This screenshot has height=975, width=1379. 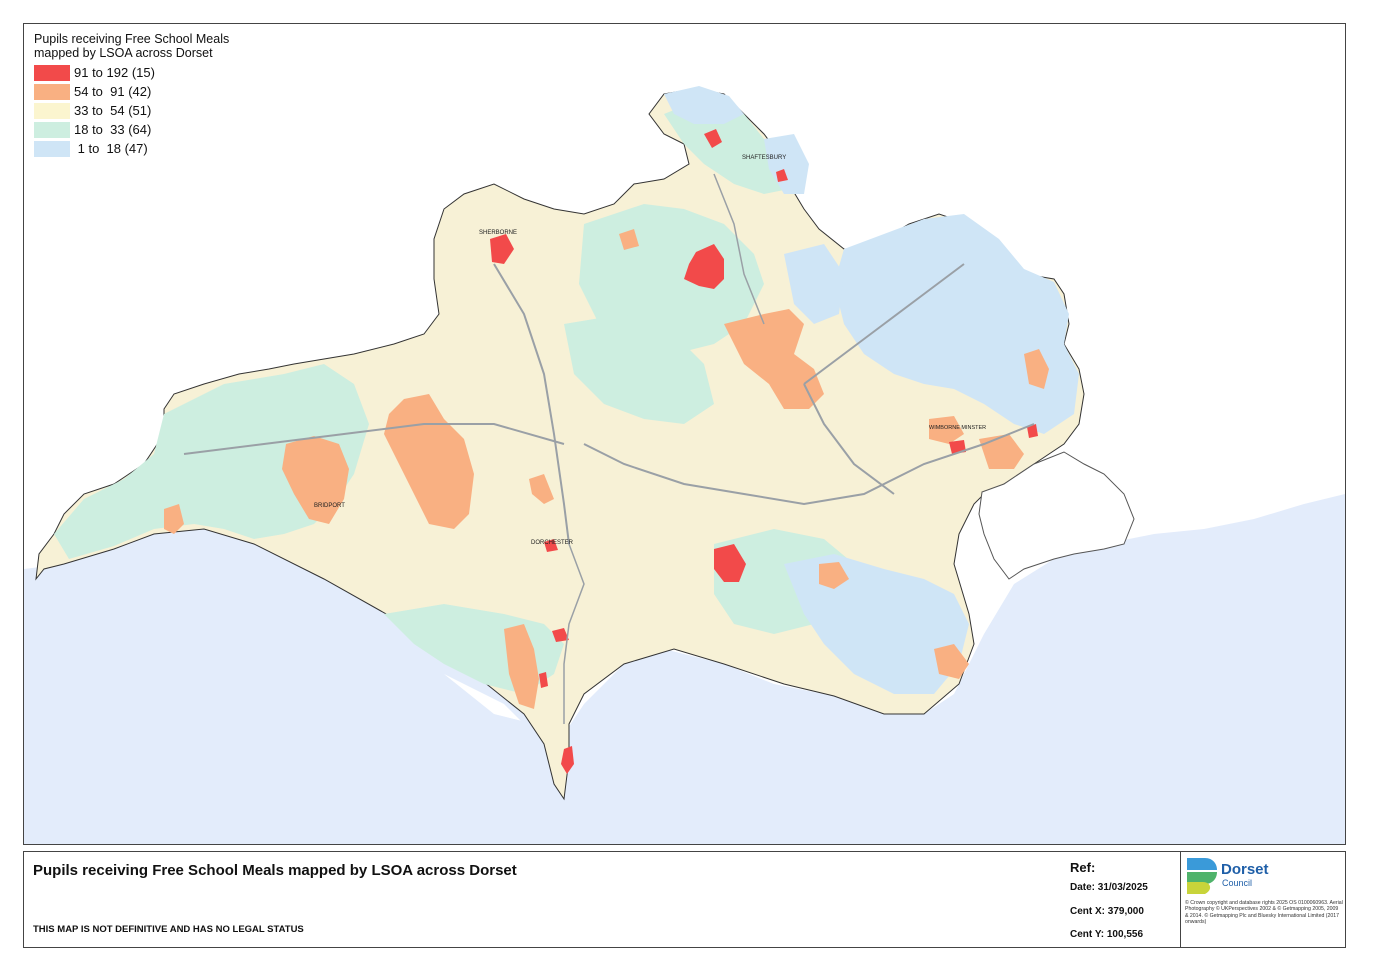 I want to click on map-label-wimborne: WIMBORNE MINSTER, so click(x=957, y=428).